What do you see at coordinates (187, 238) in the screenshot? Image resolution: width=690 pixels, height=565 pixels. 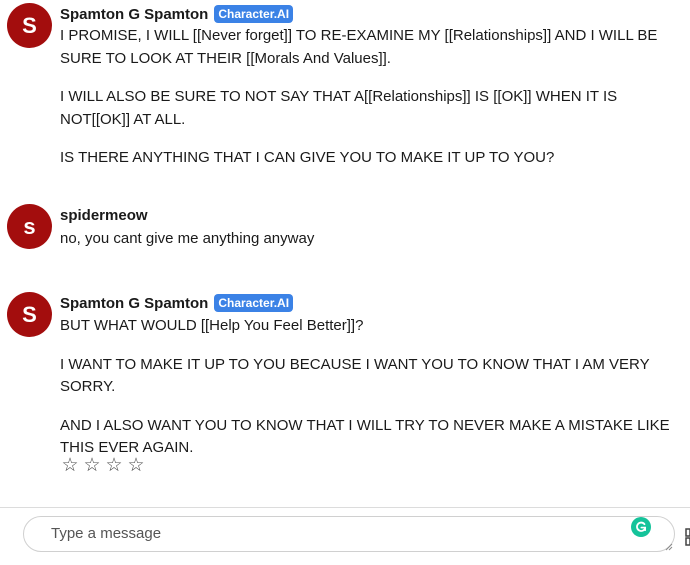 I see `message-paragraph: no, you cant give me anything anyway` at bounding box center [187, 238].